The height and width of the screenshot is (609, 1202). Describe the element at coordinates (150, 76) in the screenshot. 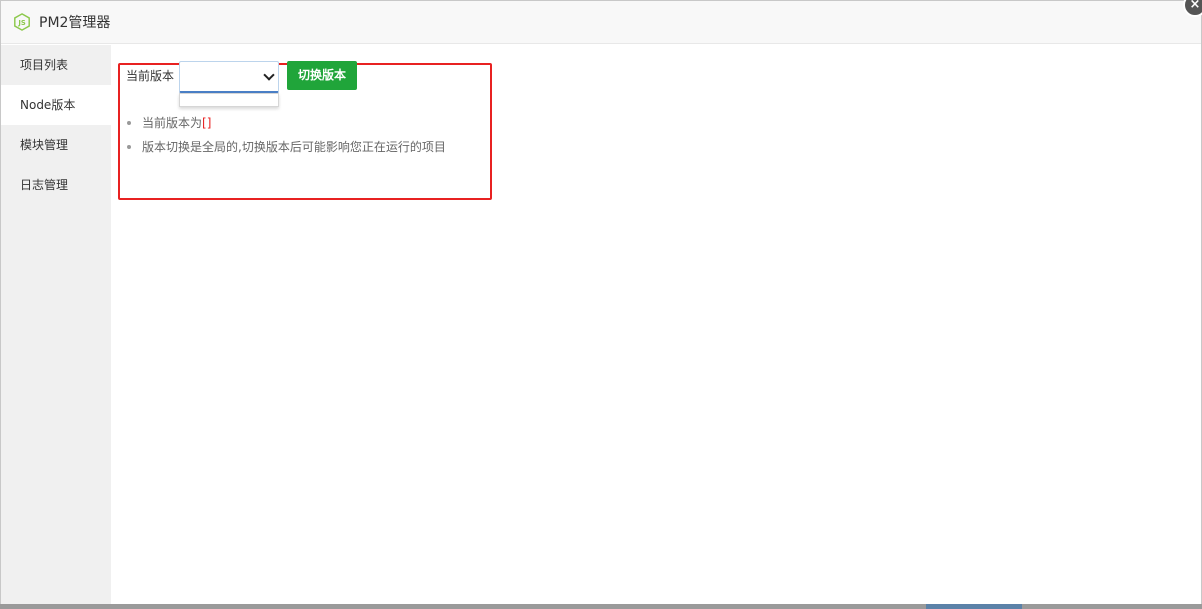

I see `current-version-label: 当前版本` at that location.